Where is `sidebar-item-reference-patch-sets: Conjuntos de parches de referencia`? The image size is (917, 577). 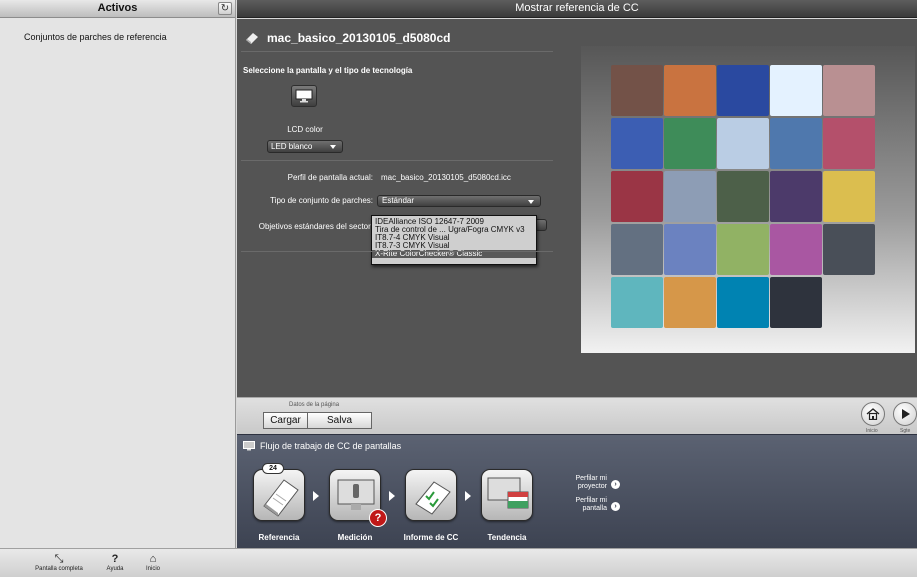 sidebar-item-reference-patch-sets: Conjuntos de parches de referencia is located at coordinates (117, 30).